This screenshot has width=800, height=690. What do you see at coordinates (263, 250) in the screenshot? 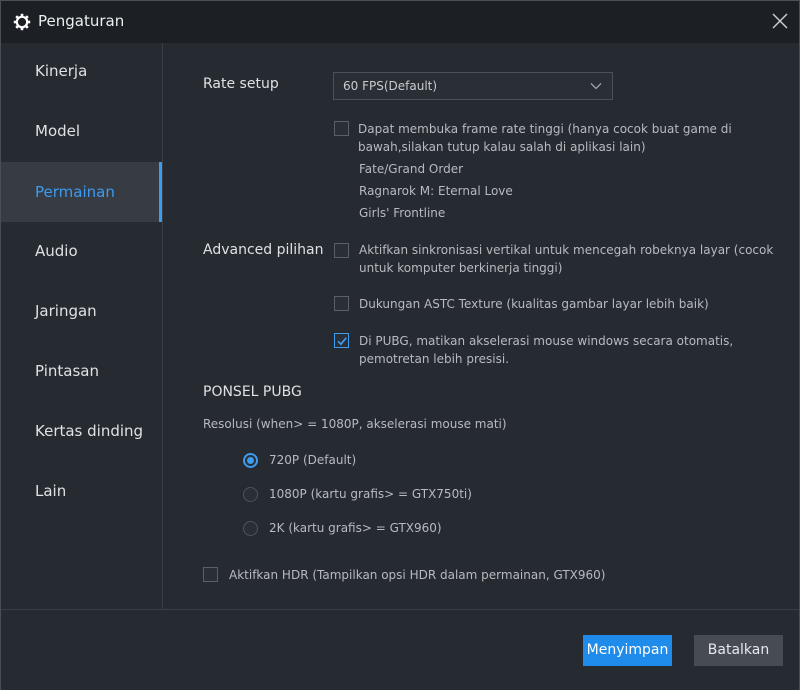
I see `advanced-options-label: Advanced pilihan` at bounding box center [263, 250].